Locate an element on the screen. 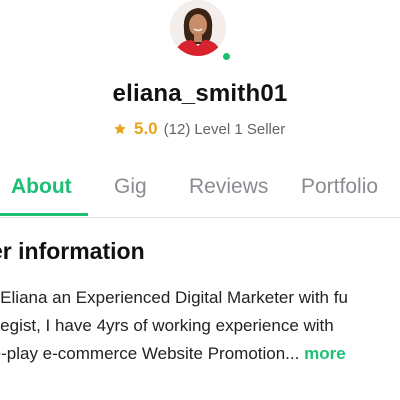  section-heading: er information is located at coordinates (72, 251).